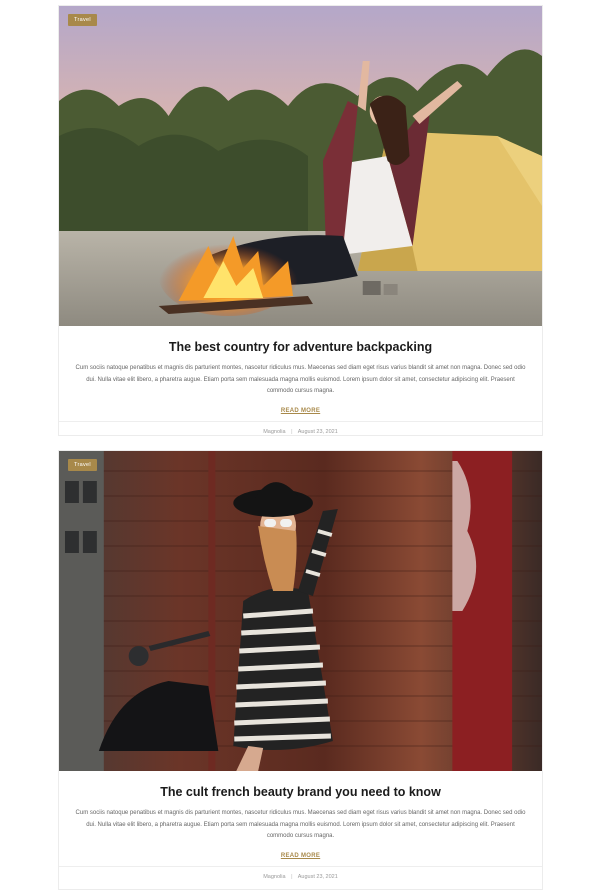 The width and height of the screenshot is (600, 890). What do you see at coordinates (274, 432) in the screenshot?
I see `post-author: Magnolia` at bounding box center [274, 432].